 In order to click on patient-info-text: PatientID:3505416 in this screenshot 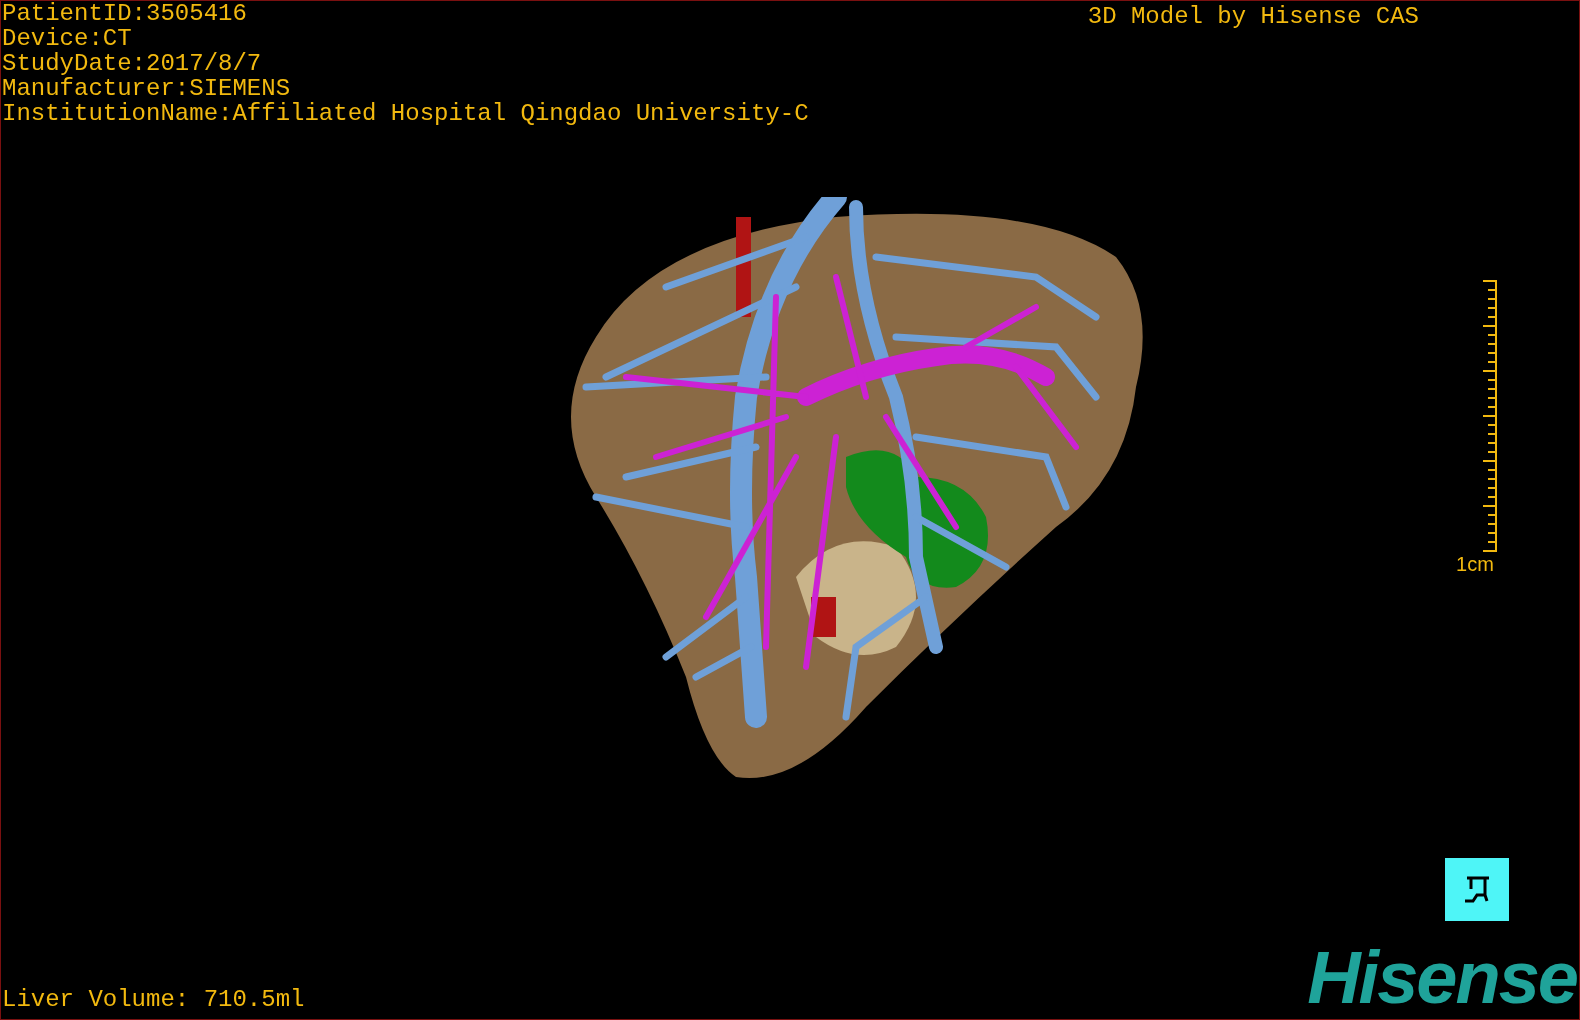, I will do `click(125, 13)`.